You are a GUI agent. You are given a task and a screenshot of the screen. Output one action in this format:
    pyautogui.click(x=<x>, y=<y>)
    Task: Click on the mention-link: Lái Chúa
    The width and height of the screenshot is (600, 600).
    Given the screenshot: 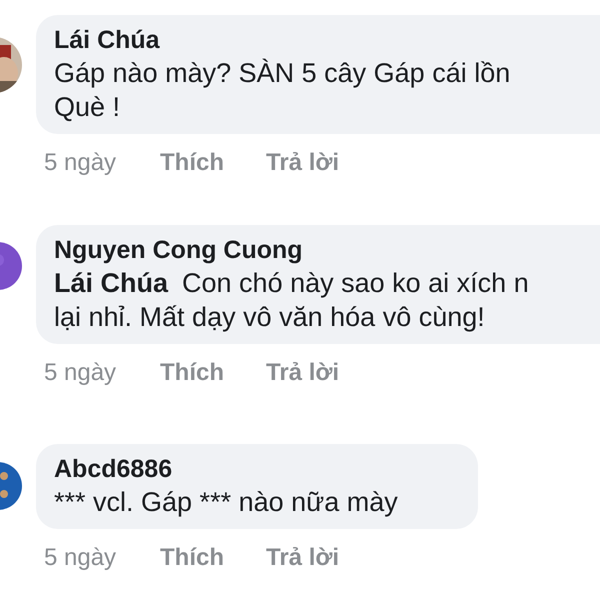 What is the action you would take?
    pyautogui.click(x=111, y=283)
    